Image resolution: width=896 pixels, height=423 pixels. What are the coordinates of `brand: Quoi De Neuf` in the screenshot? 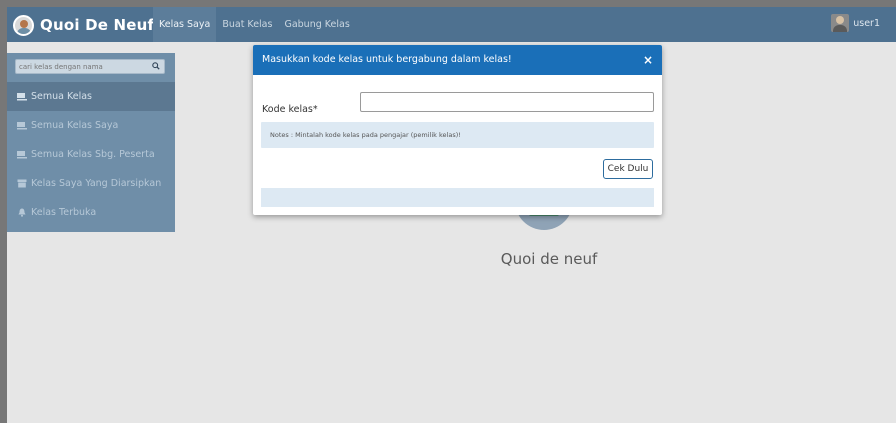 It's located at (83, 25).